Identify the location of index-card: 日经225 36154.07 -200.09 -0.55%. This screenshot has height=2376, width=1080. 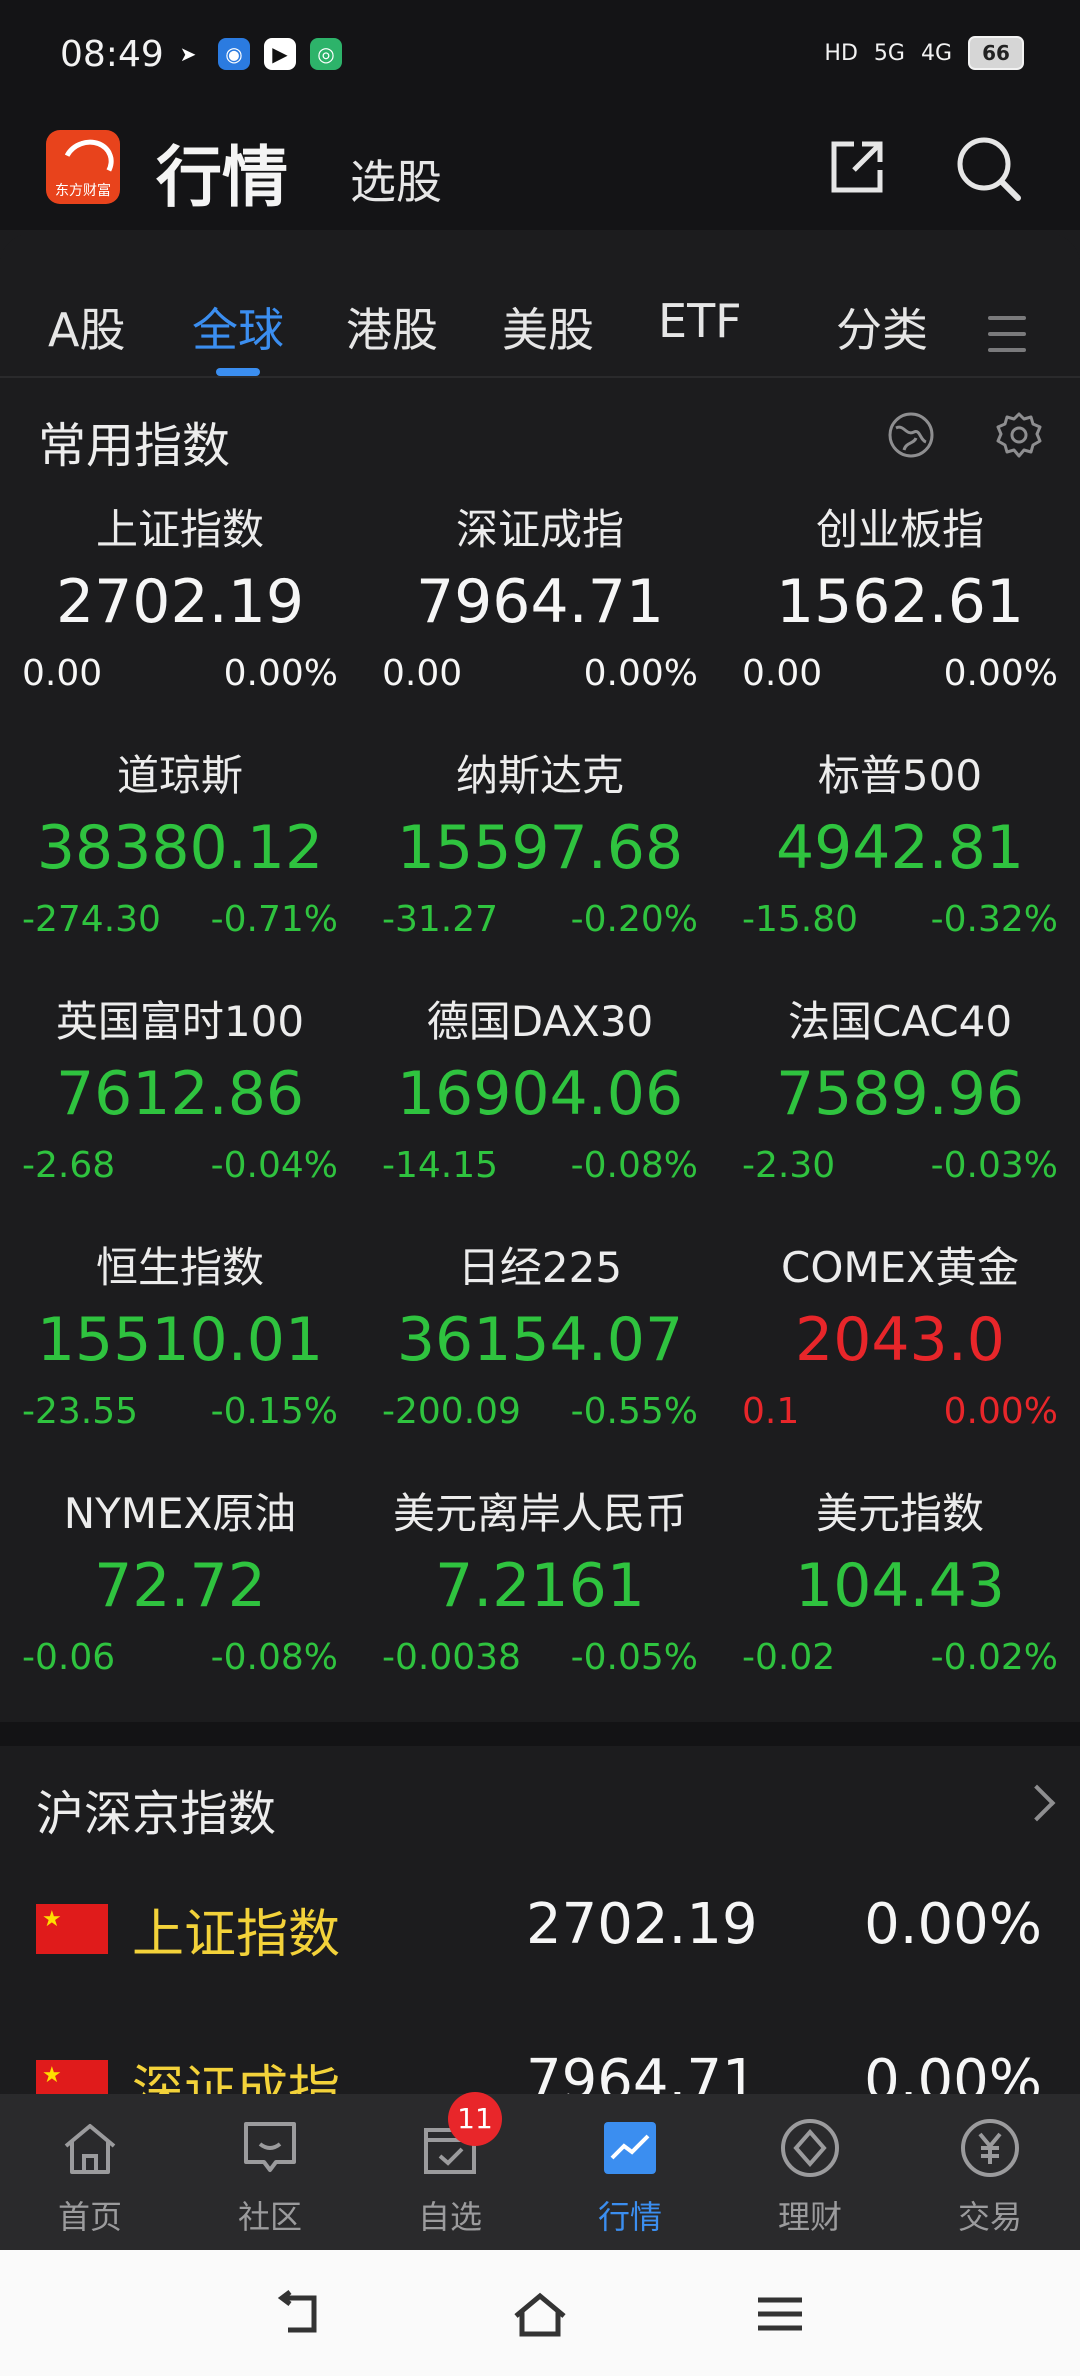
(540, 1361).